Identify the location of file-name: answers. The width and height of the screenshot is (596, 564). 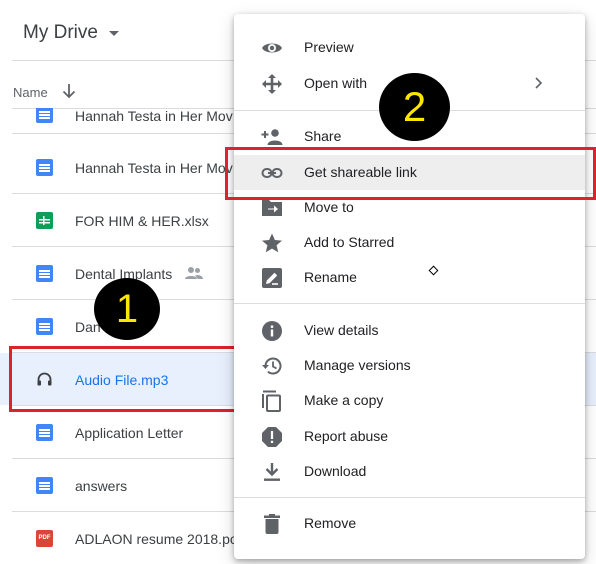
(101, 486).